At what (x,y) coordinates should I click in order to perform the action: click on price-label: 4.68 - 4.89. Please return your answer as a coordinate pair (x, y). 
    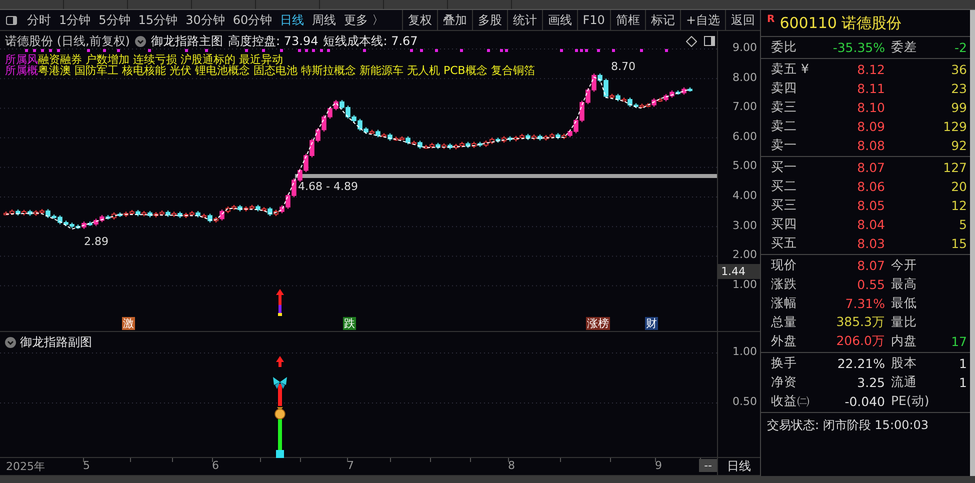
    Looking at the image, I should click on (328, 186).